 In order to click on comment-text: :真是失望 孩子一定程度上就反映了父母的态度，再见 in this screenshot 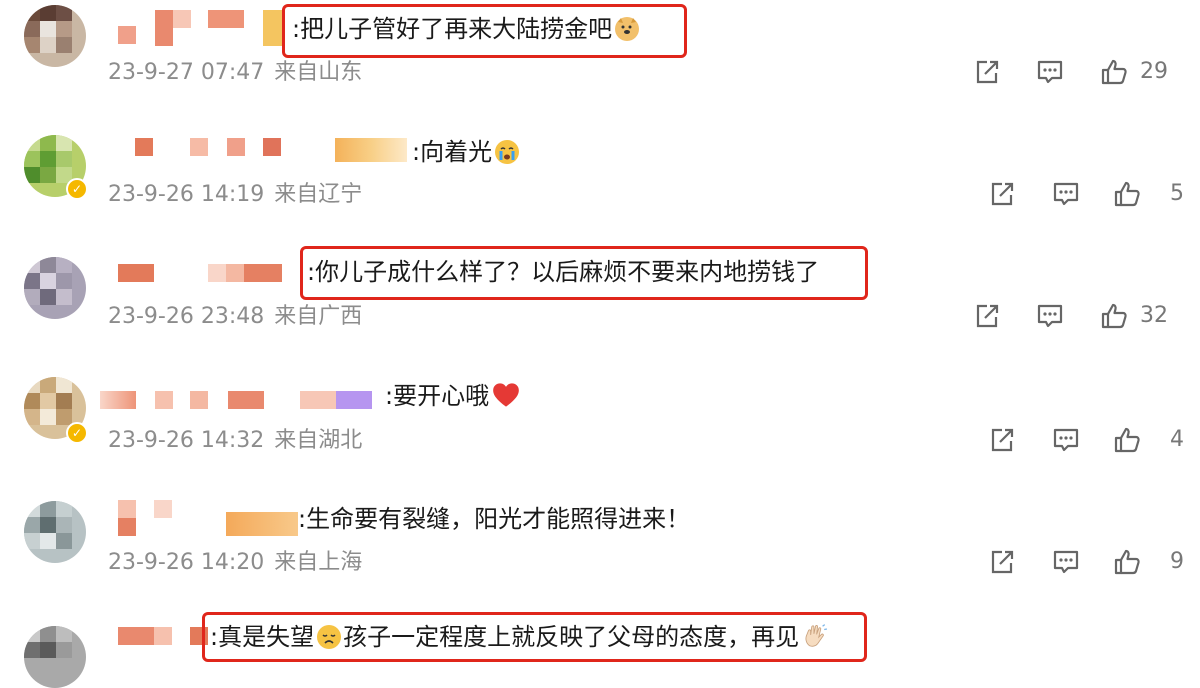, I will do `click(519, 637)`.